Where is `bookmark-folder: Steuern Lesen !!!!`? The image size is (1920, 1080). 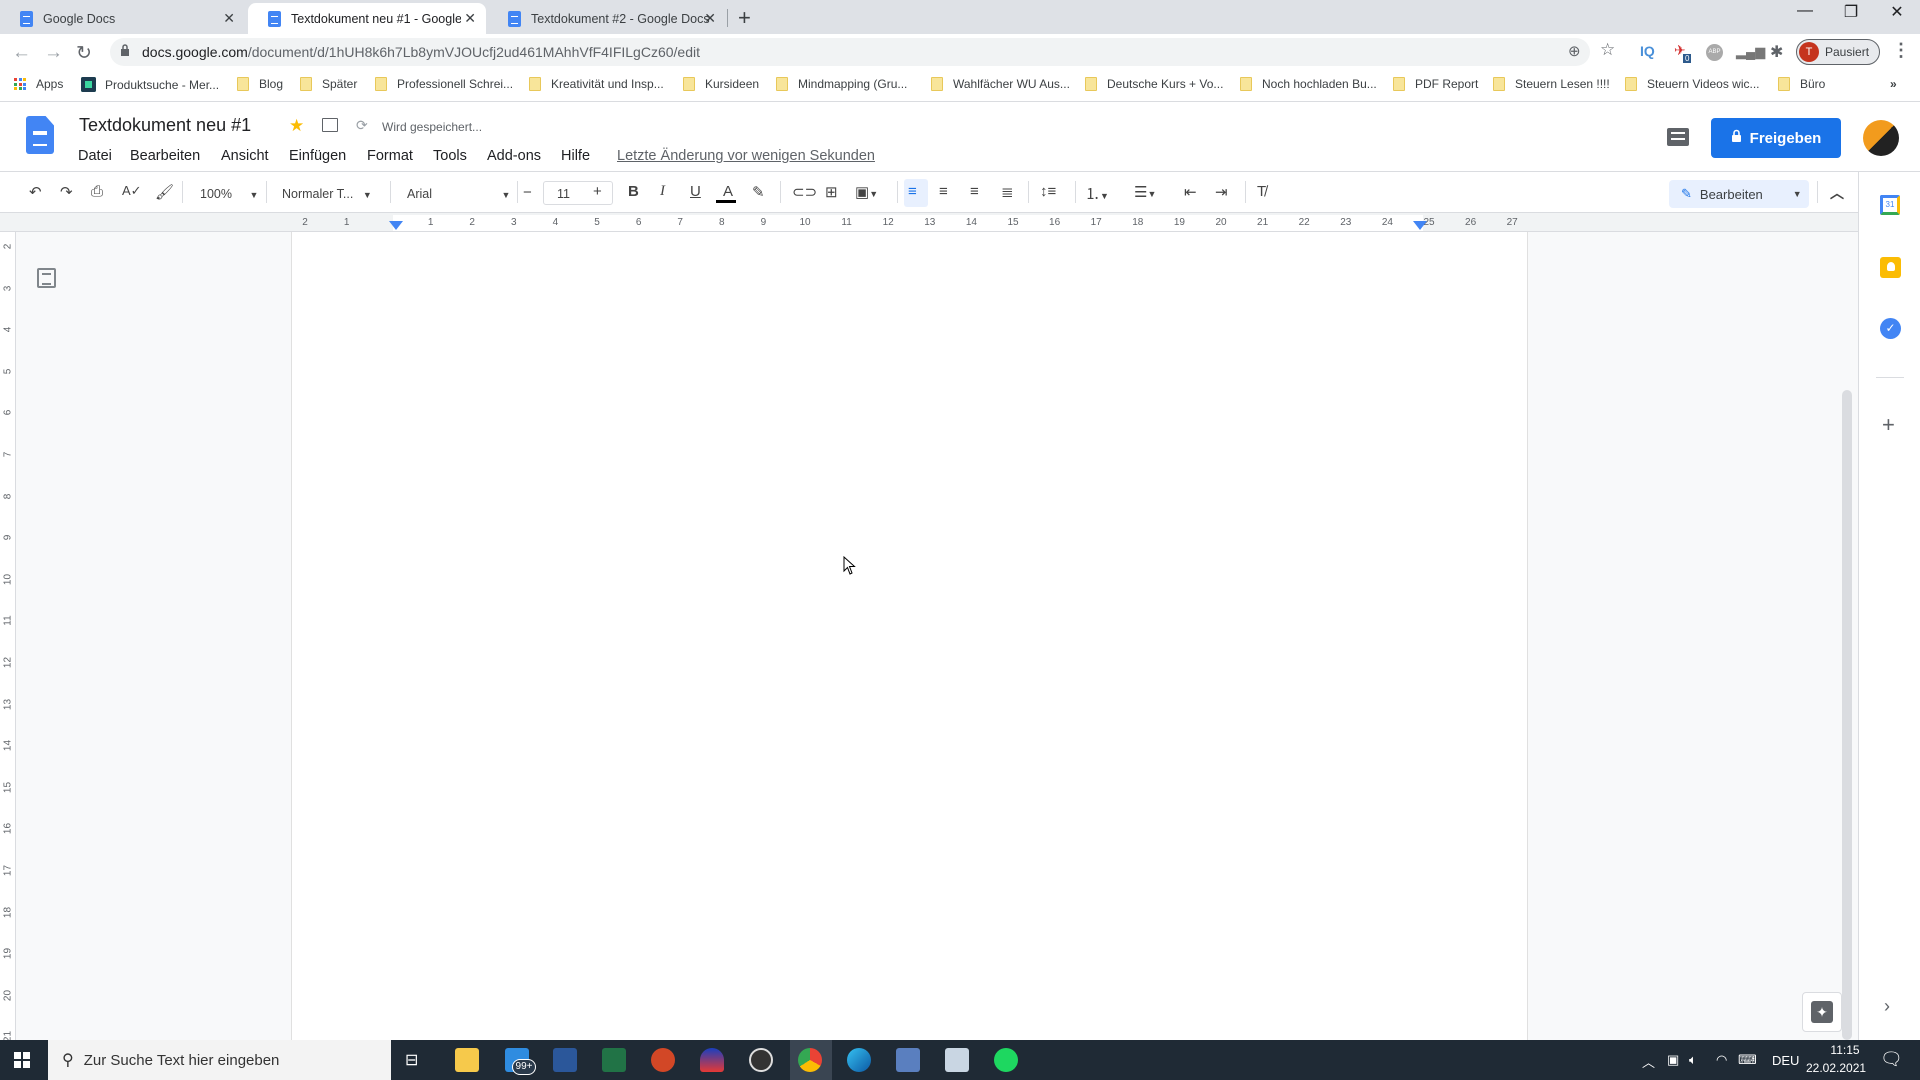 bookmark-folder: Steuern Lesen !!!! is located at coordinates (1551, 84).